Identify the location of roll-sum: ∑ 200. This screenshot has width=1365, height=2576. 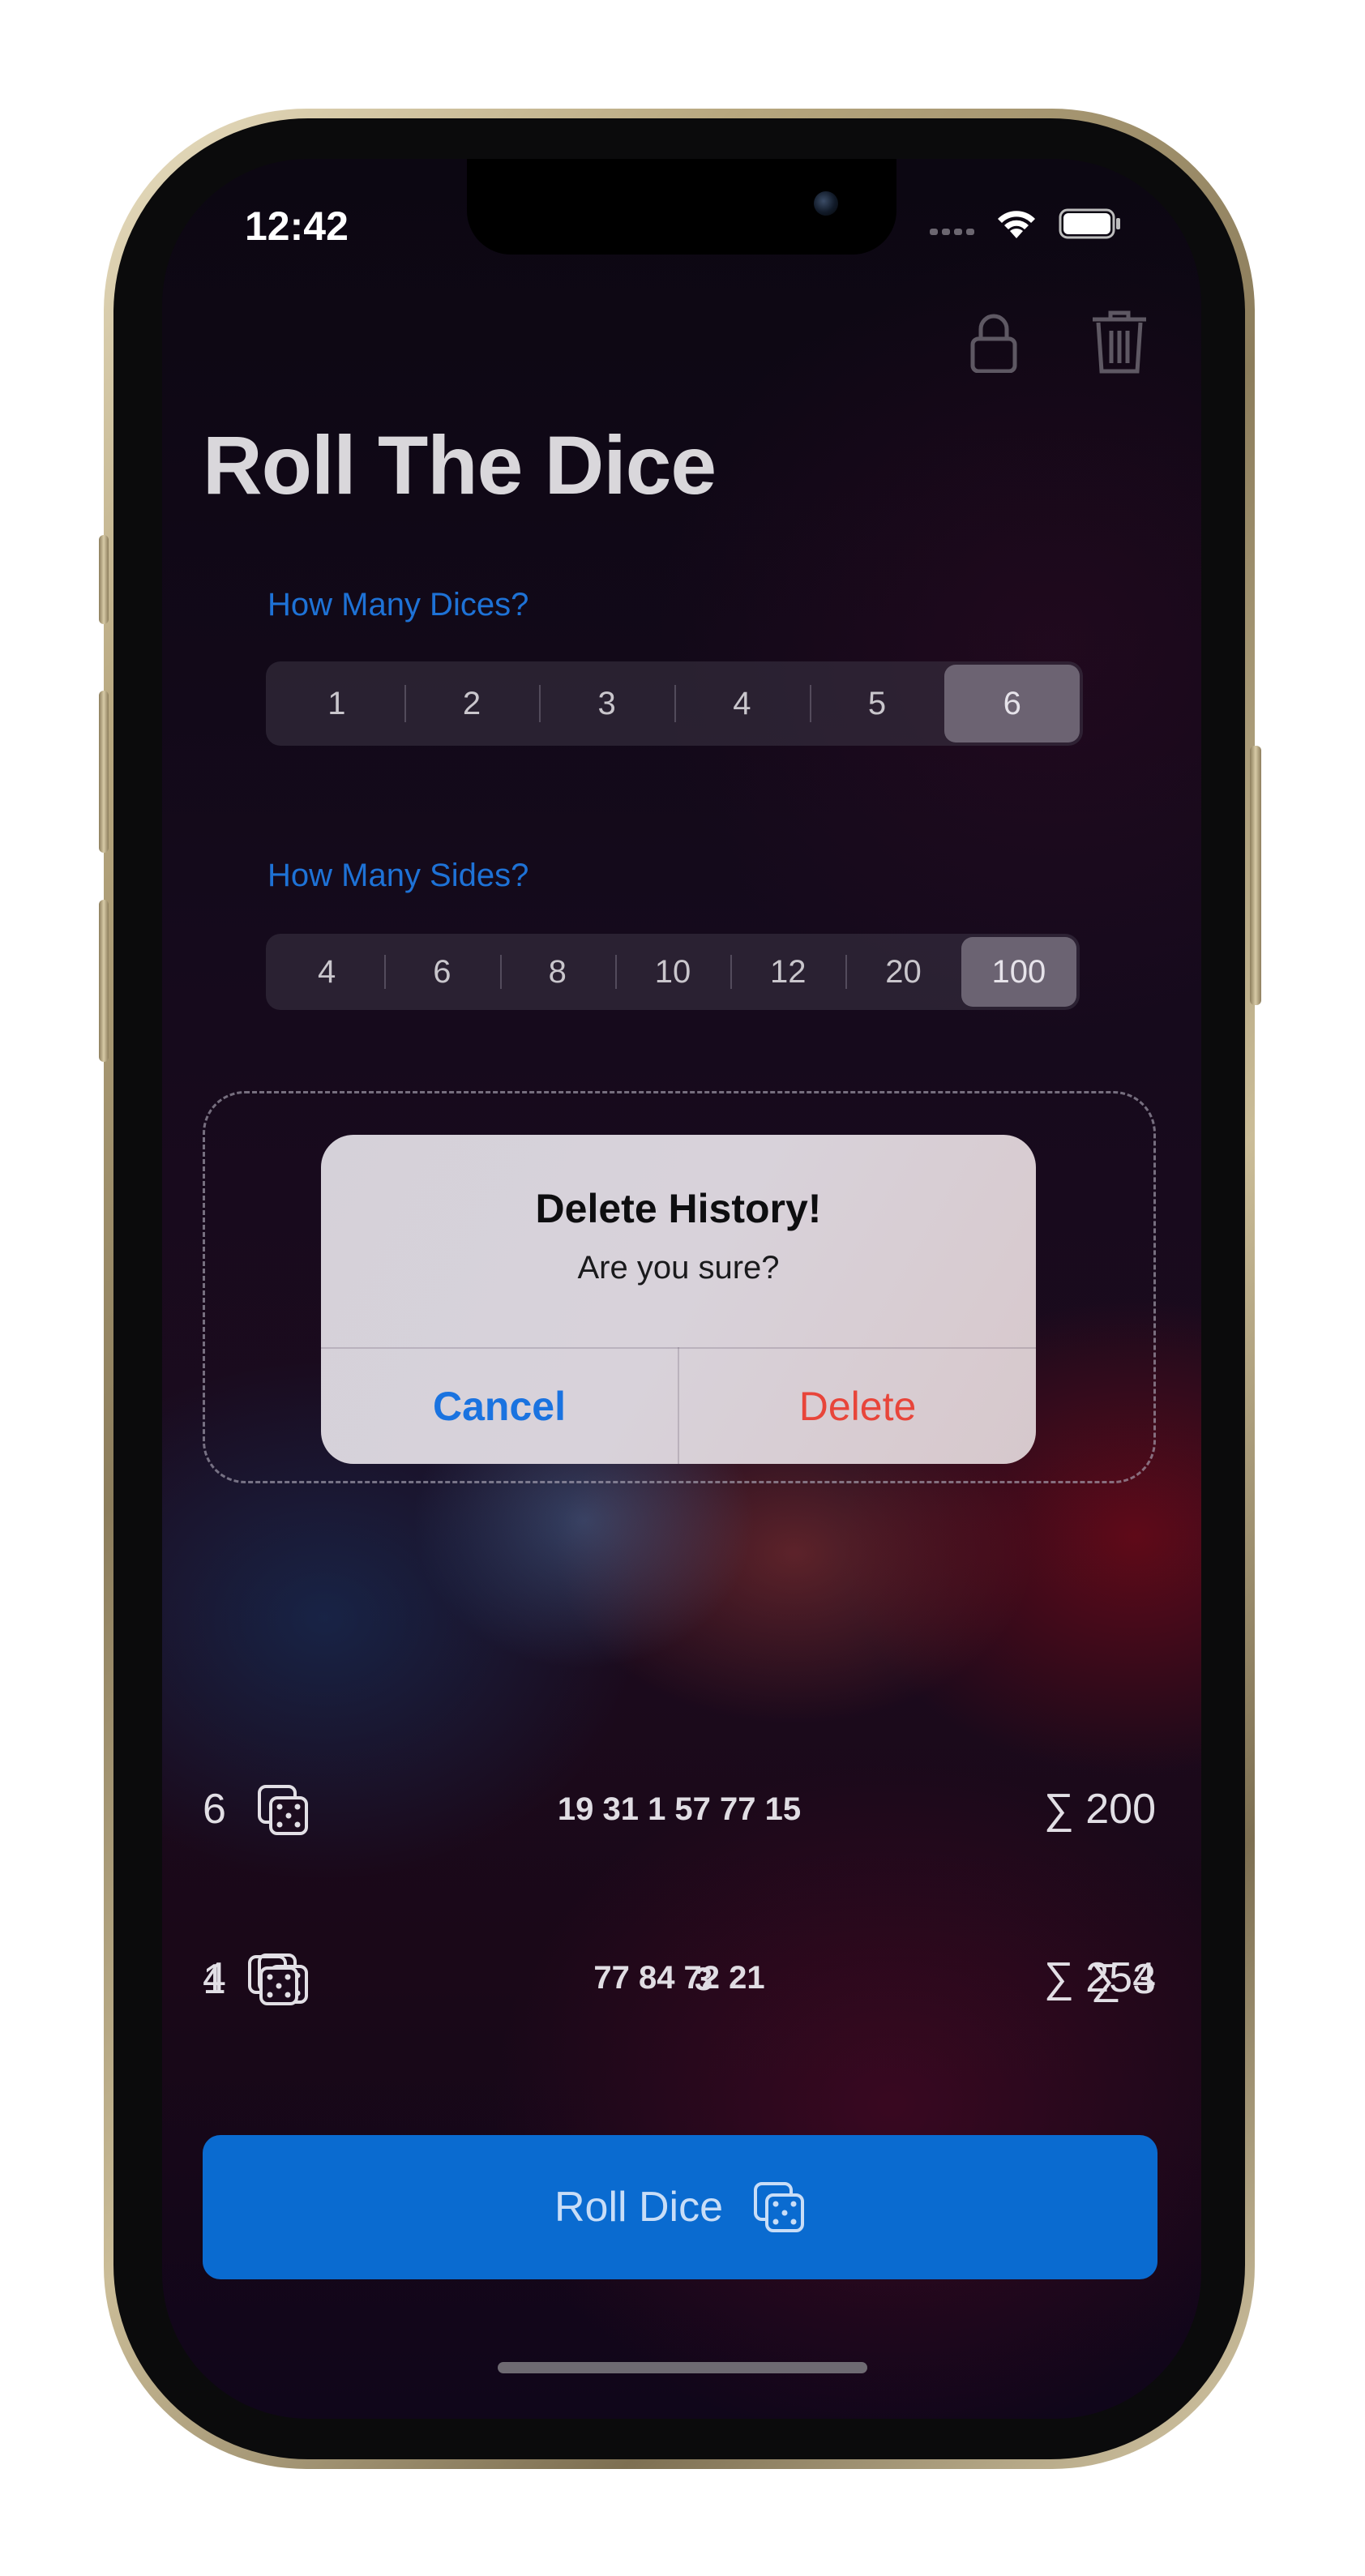
(1099, 1809).